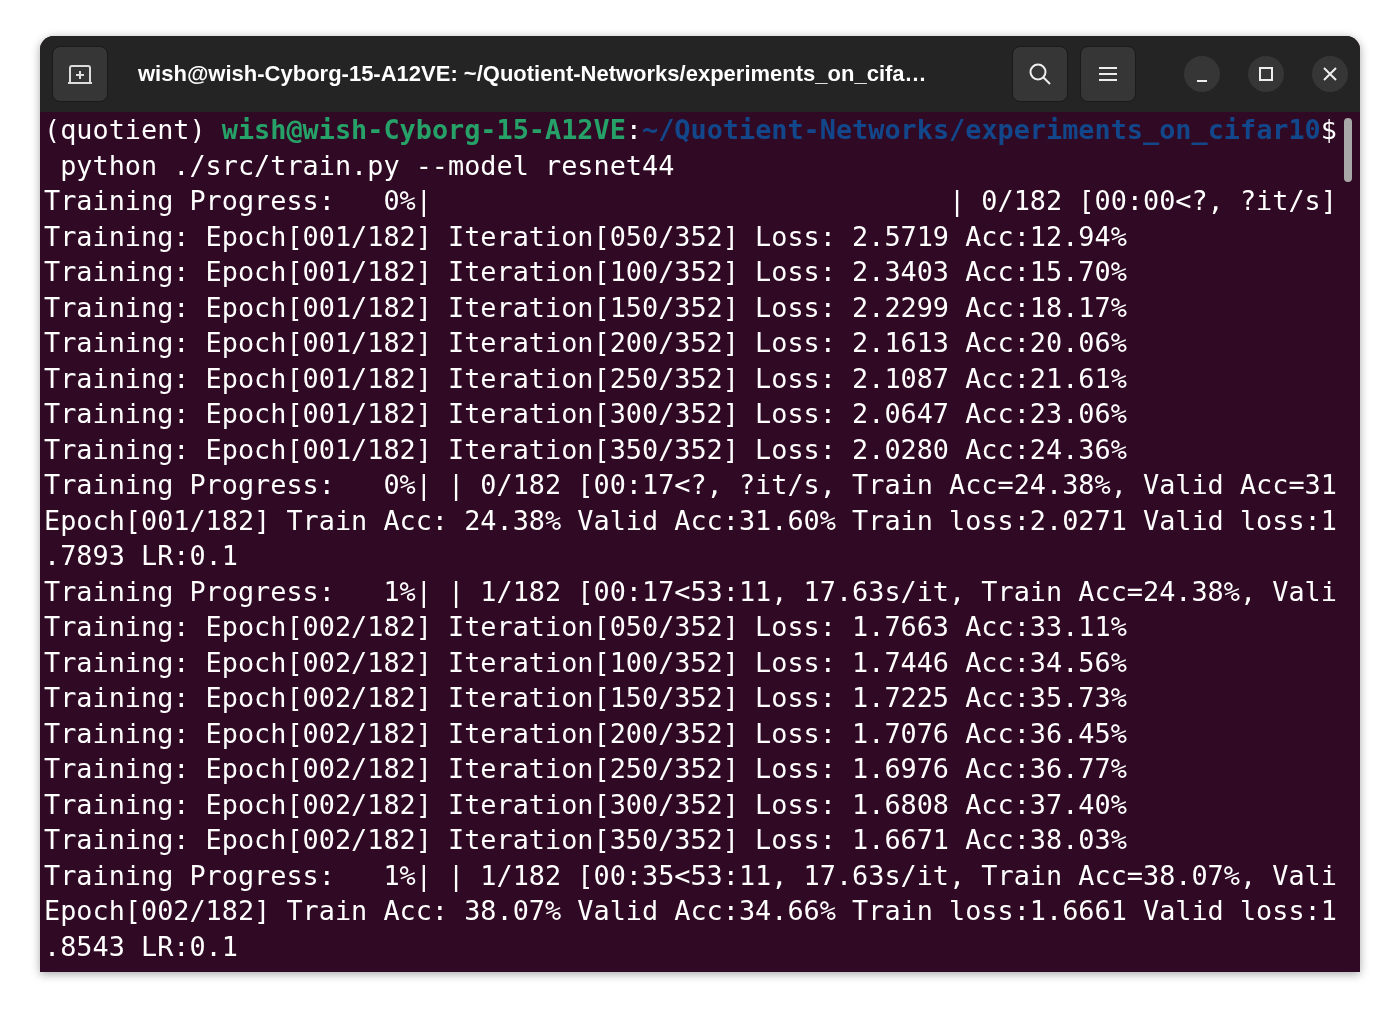  I want to click on output-line: Epoch[002/182] Train Acc: 38.07% Valid Acc:34.66% Train loss:1.6661 Valid loss:1, so click(690, 910).